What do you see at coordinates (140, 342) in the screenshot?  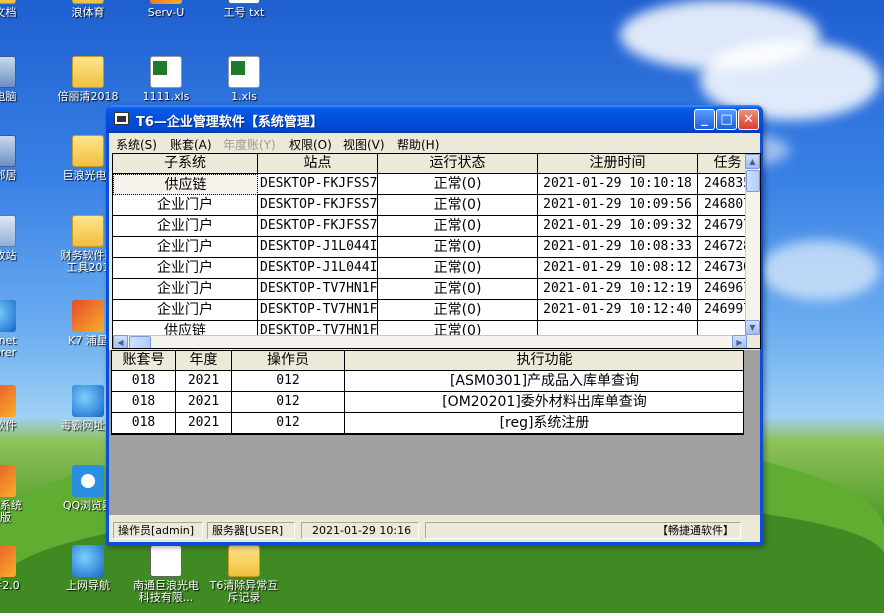 I see `scroll-thumb-horizontal` at bounding box center [140, 342].